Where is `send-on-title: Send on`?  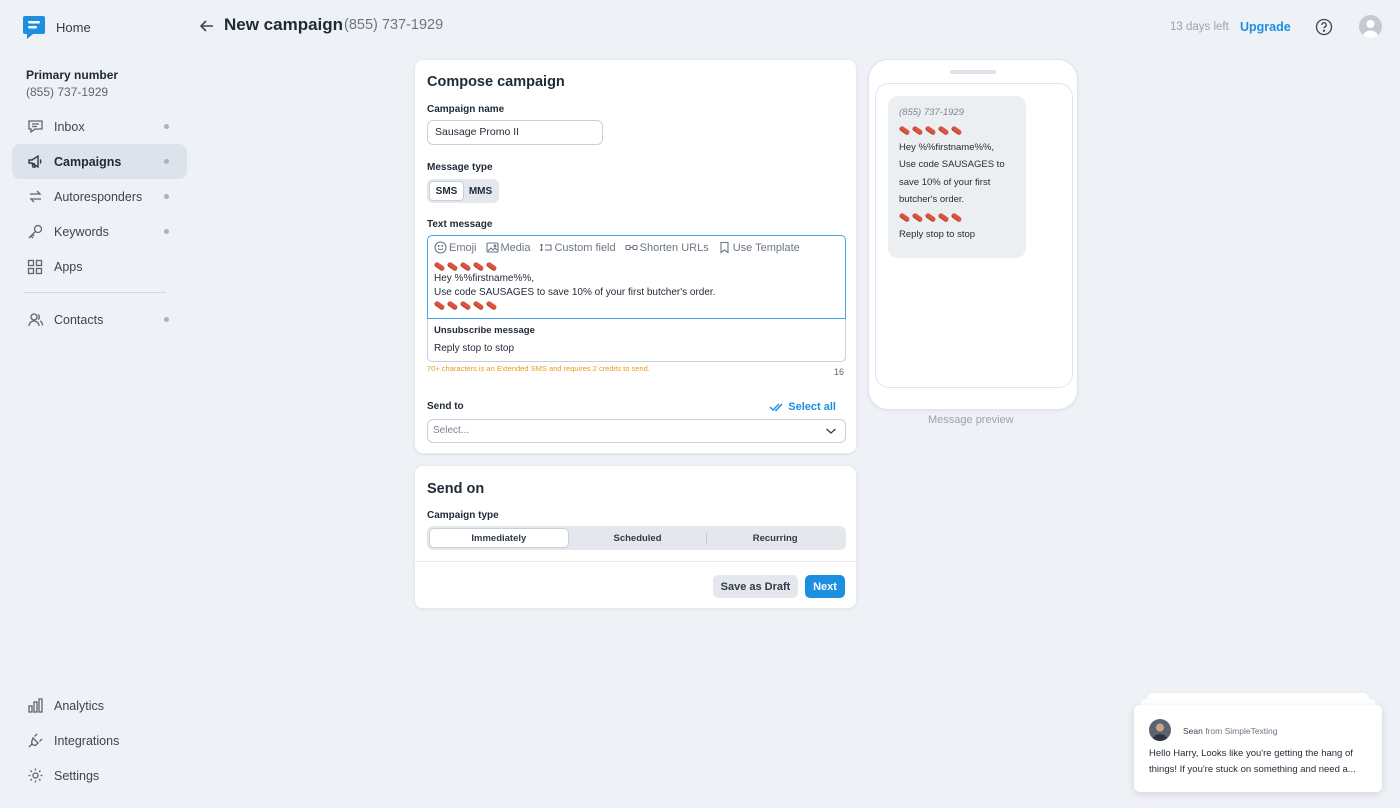
send-on-title: Send on is located at coordinates (456, 489).